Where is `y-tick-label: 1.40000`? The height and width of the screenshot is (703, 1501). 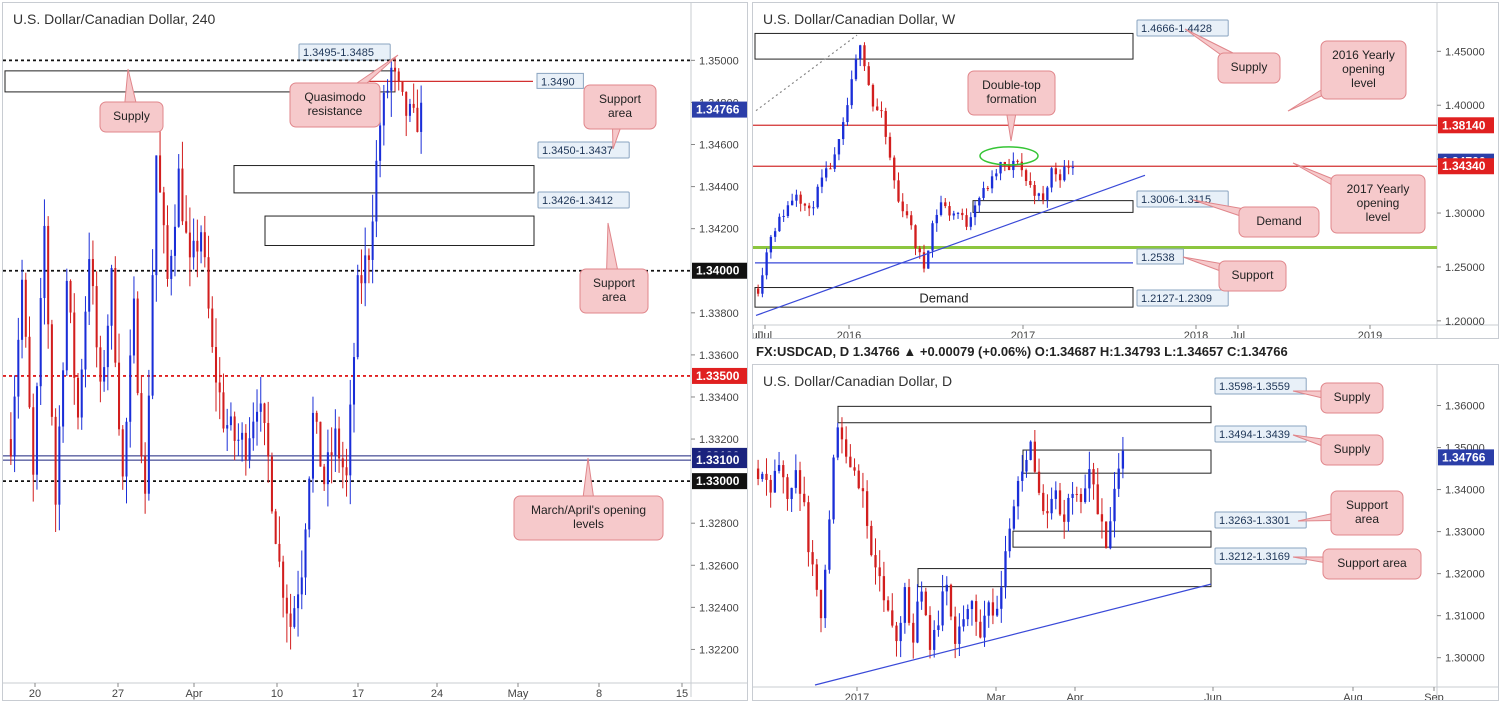 y-tick-label: 1.40000 is located at coordinates (1465, 106).